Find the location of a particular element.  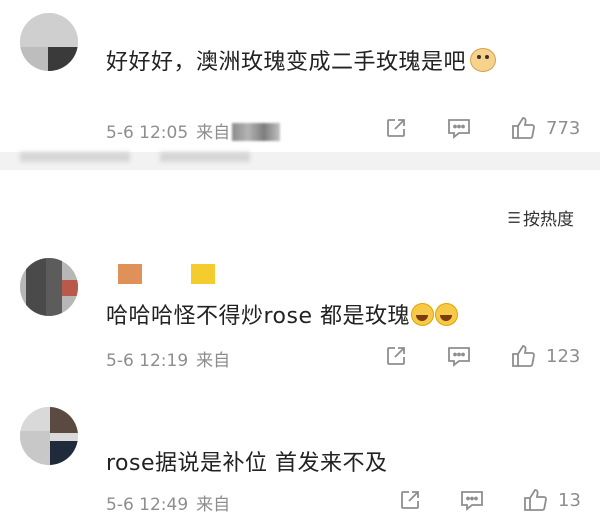

comment-meta: 5-6 12:19 来自 is located at coordinates (168, 358).